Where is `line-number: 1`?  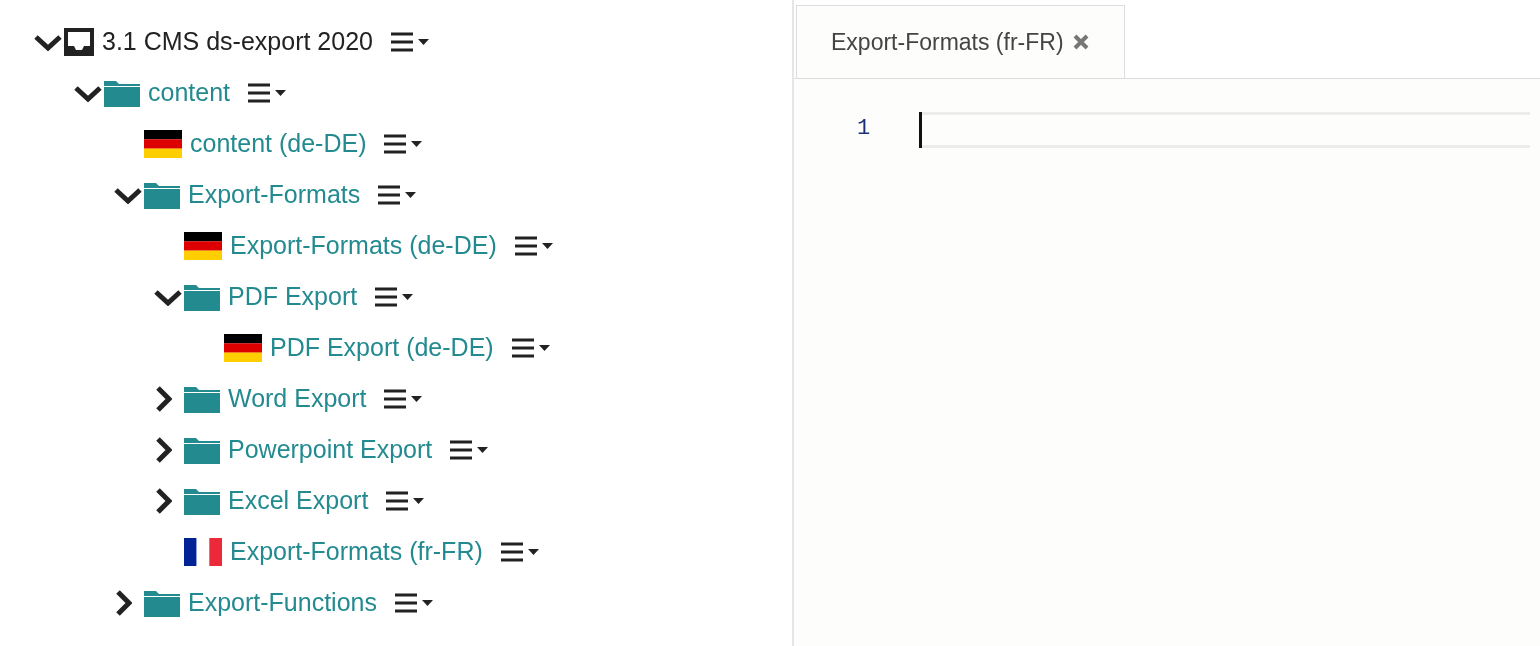
line-number: 1 is located at coordinates (863, 129).